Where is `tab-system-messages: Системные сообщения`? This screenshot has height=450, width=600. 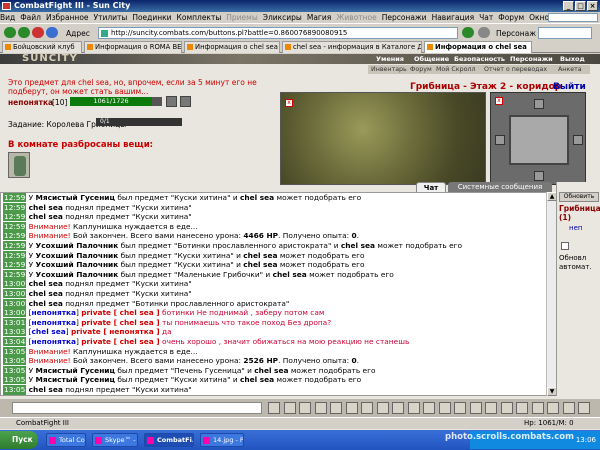 tab-system-messages: Системные сообщения is located at coordinates (500, 187).